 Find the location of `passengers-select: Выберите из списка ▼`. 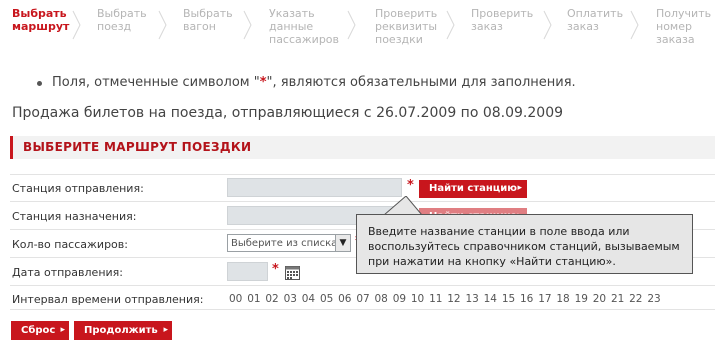

passengers-select: Выберите из списка ▼ is located at coordinates (289, 243).